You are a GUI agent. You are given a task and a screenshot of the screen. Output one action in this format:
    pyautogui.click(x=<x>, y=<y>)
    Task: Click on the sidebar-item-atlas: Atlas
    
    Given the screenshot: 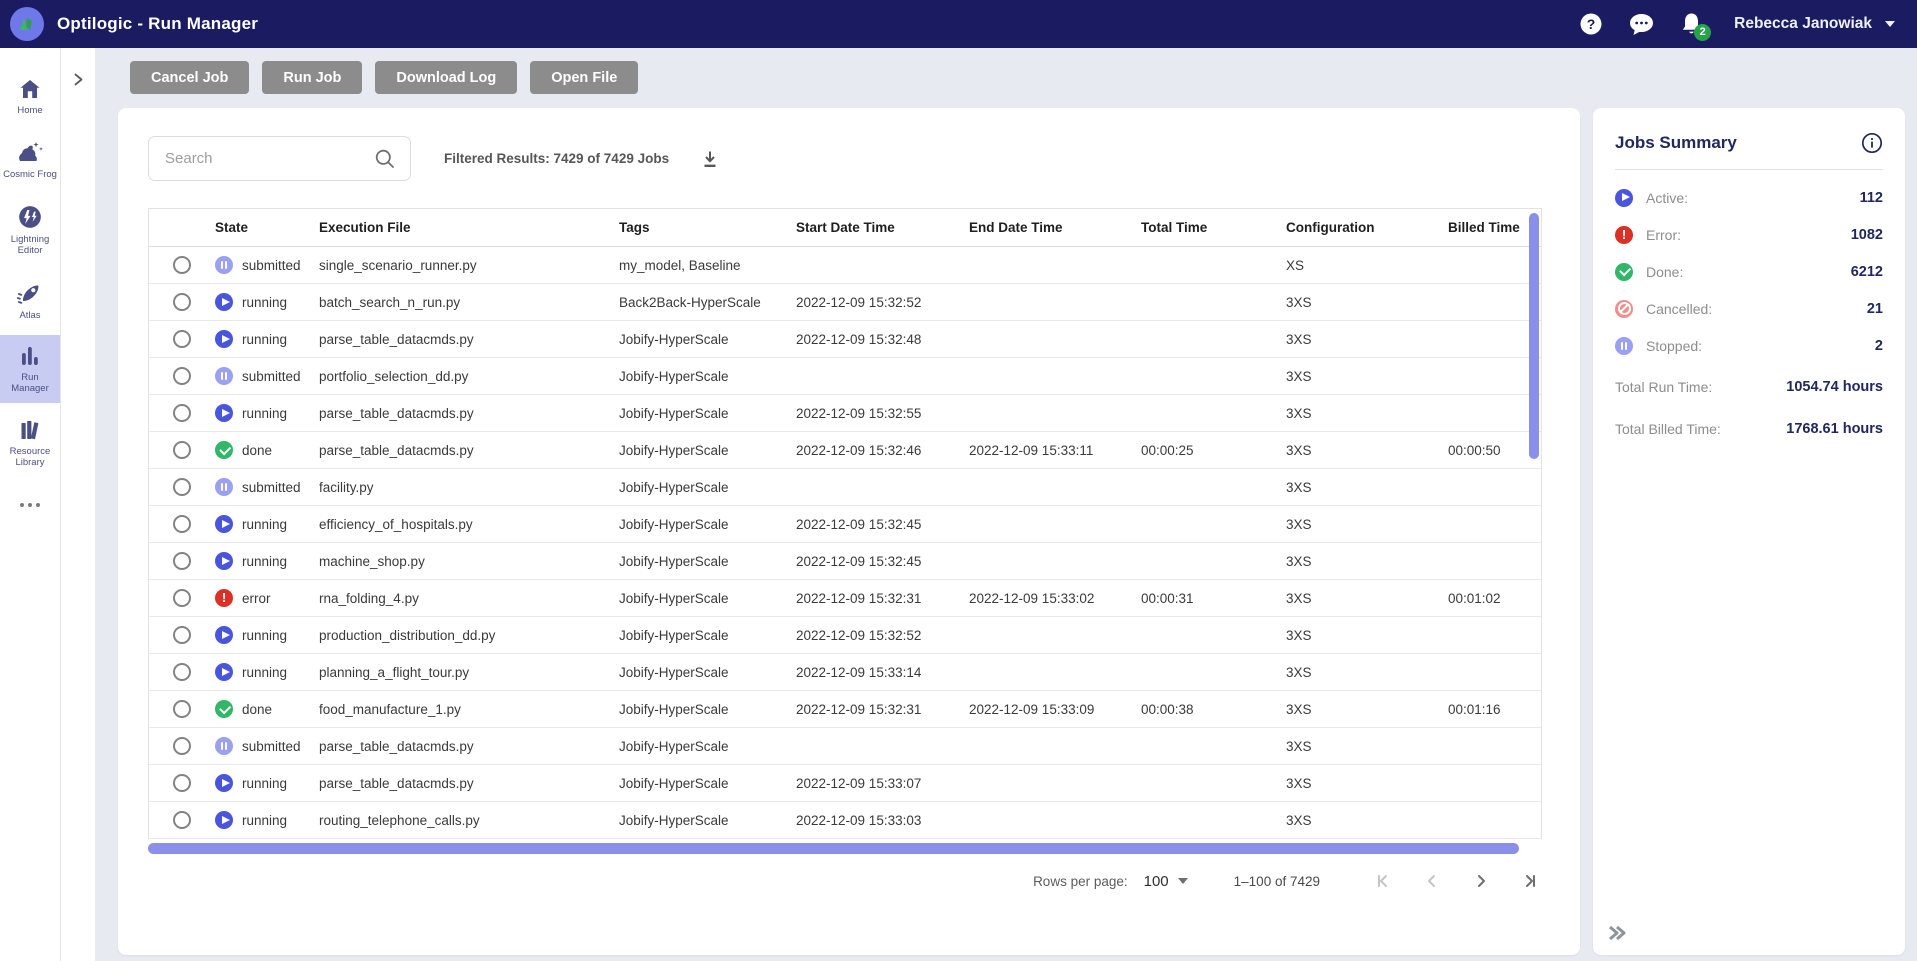 What is the action you would take?
    pyautogui.click(x=30, y=300)
    